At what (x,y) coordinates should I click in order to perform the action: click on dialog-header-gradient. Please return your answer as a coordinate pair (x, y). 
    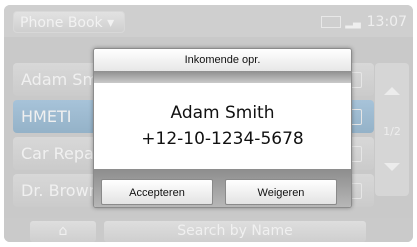
    Looking at the image, I should click on (222, 77).